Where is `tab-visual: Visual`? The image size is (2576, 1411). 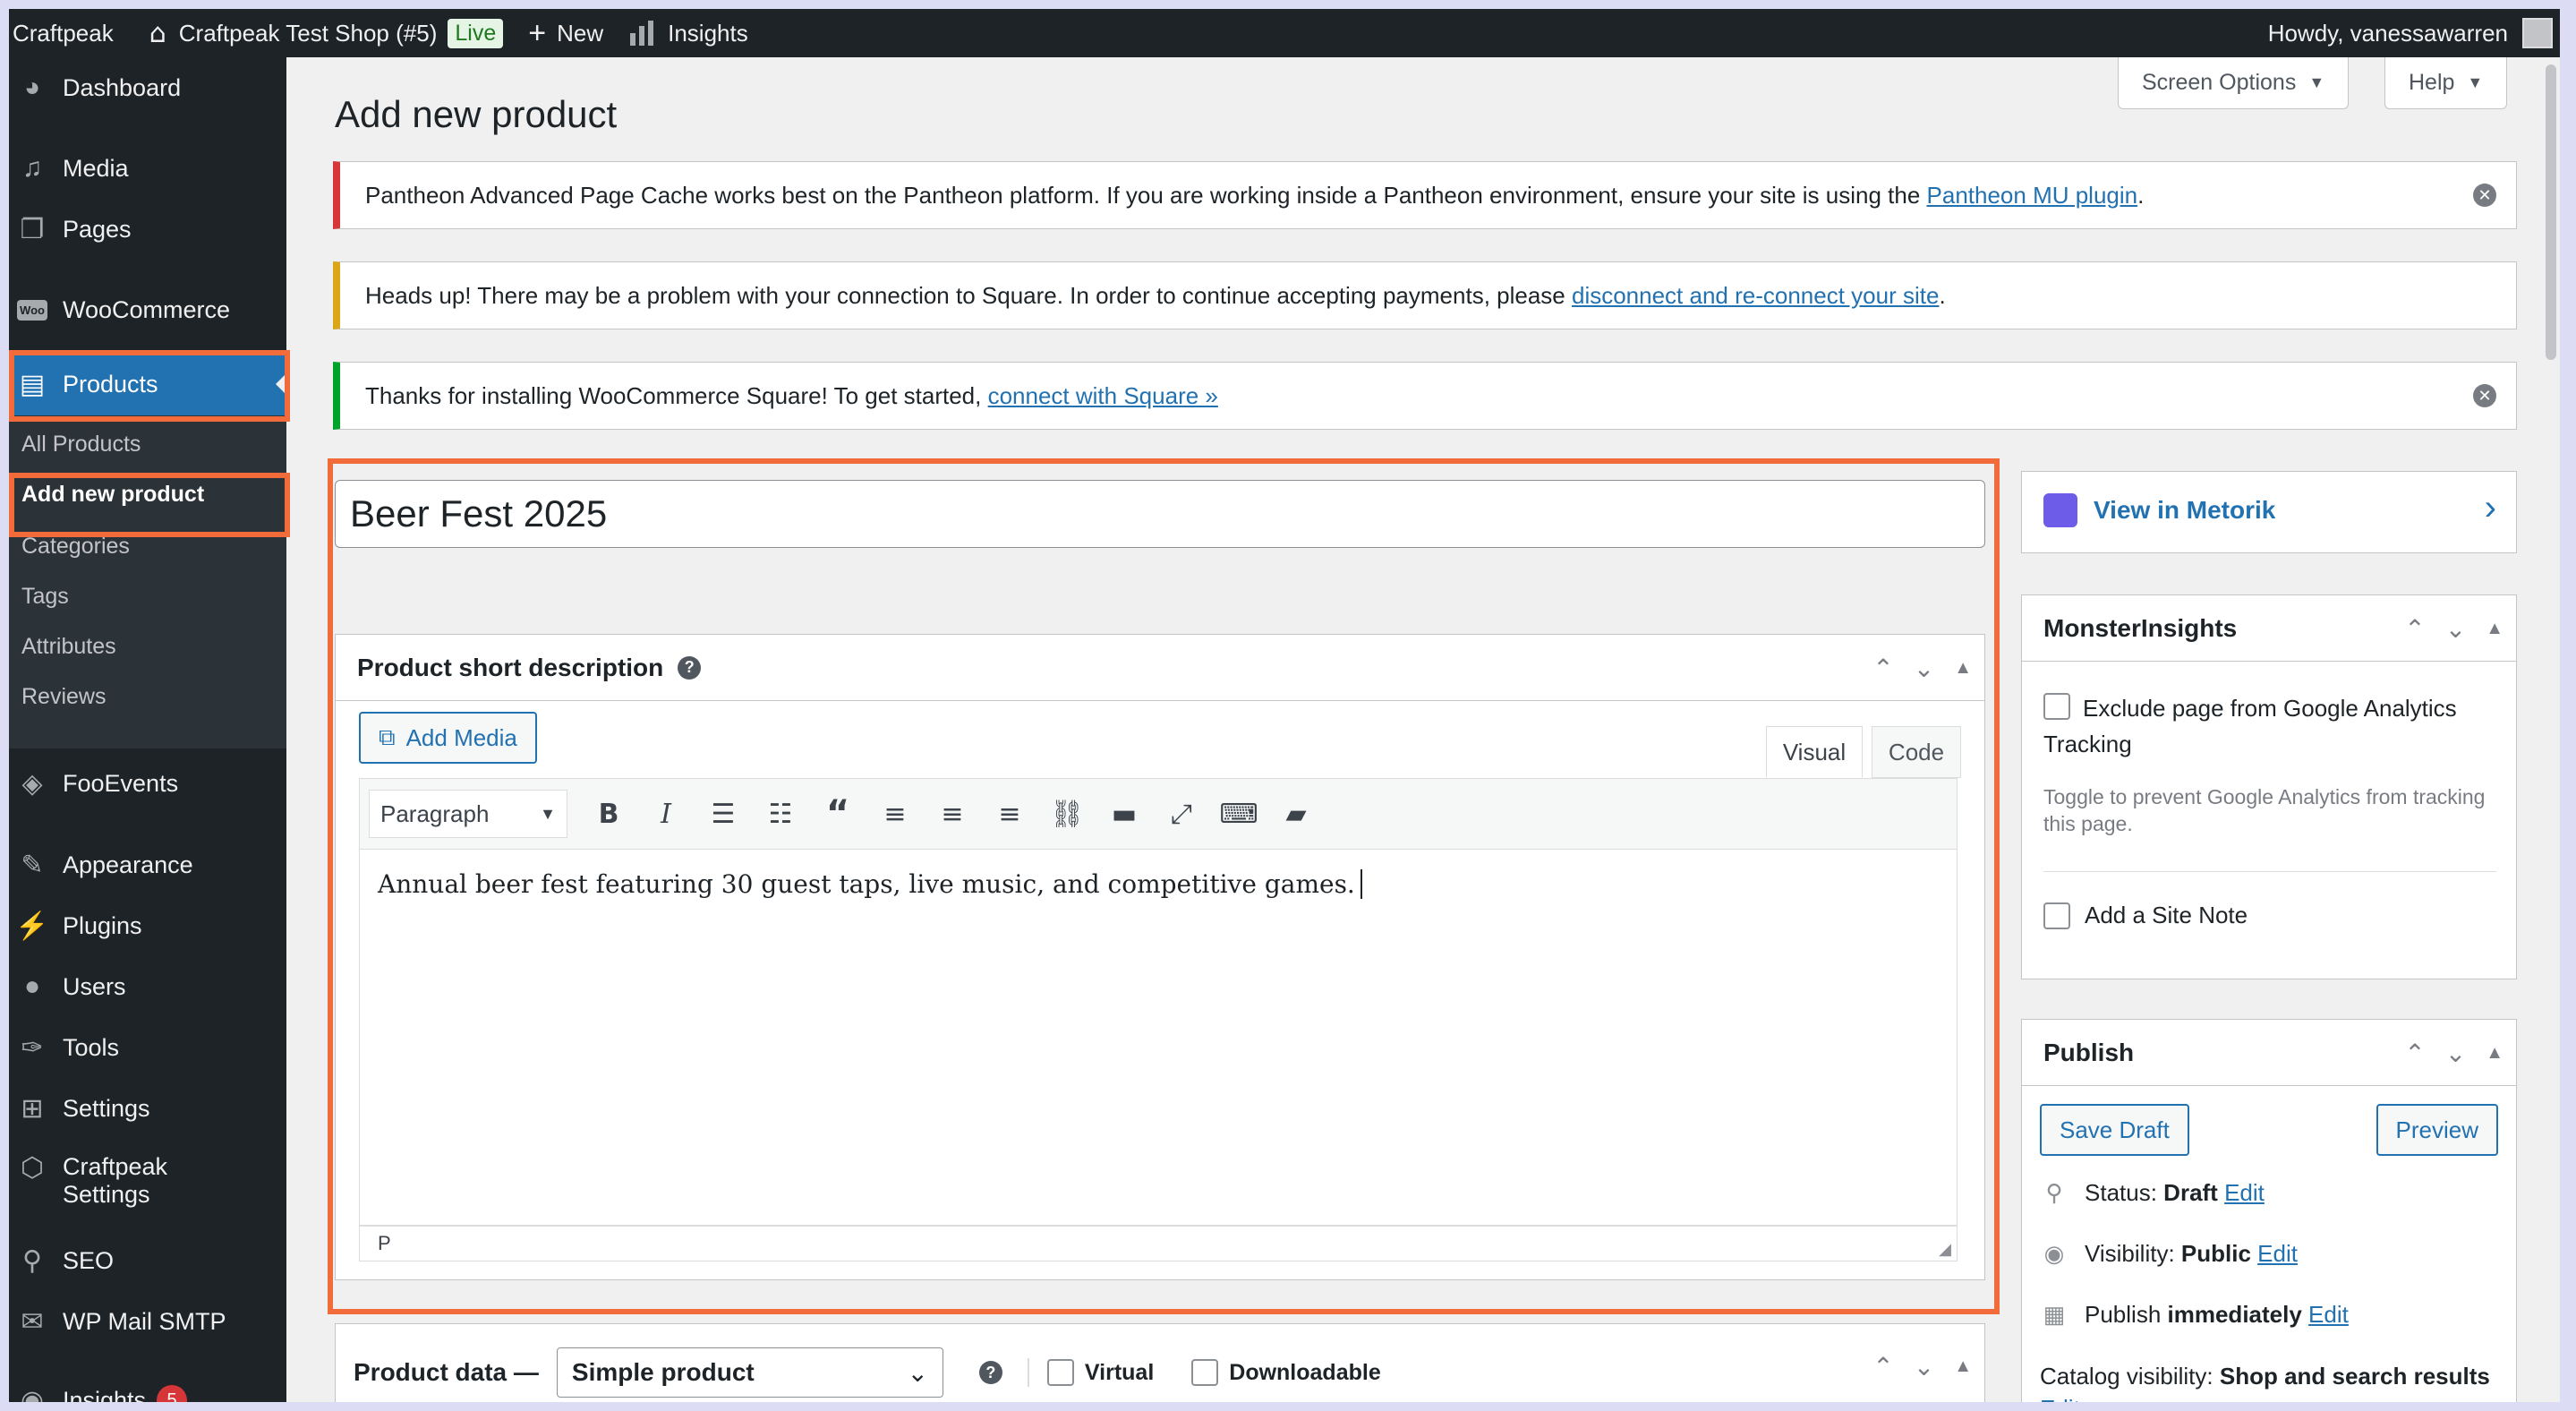 tab-visual: Visual is located at coordinates (1814, 752).